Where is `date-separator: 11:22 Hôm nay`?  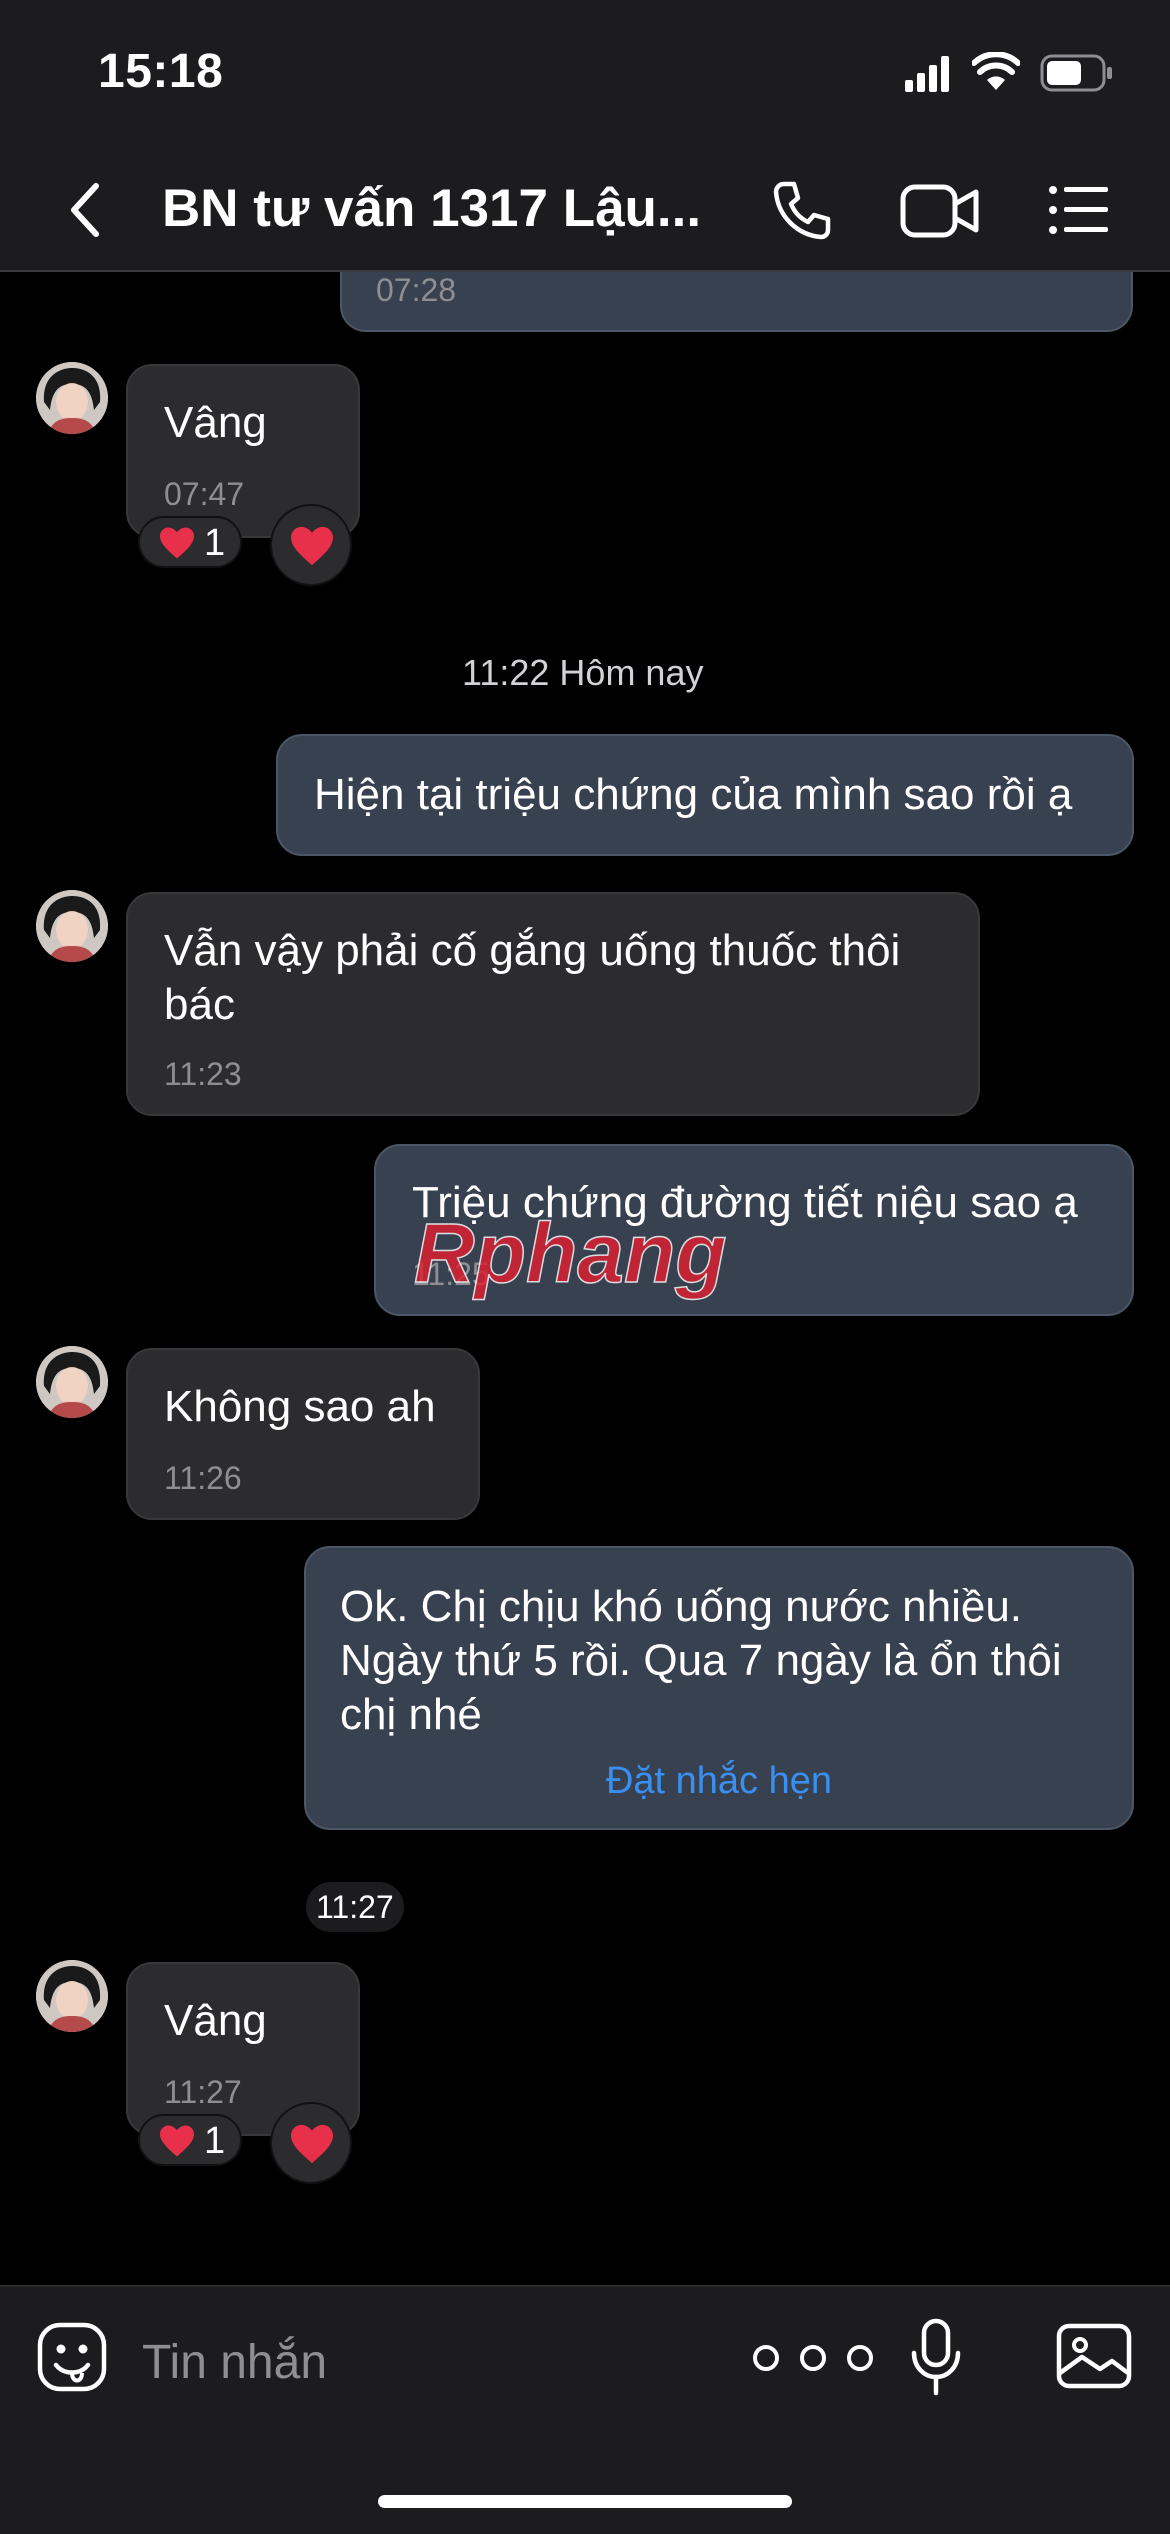 date-separator: 11:22 Hôm nay is located at coordinates (583, 672).